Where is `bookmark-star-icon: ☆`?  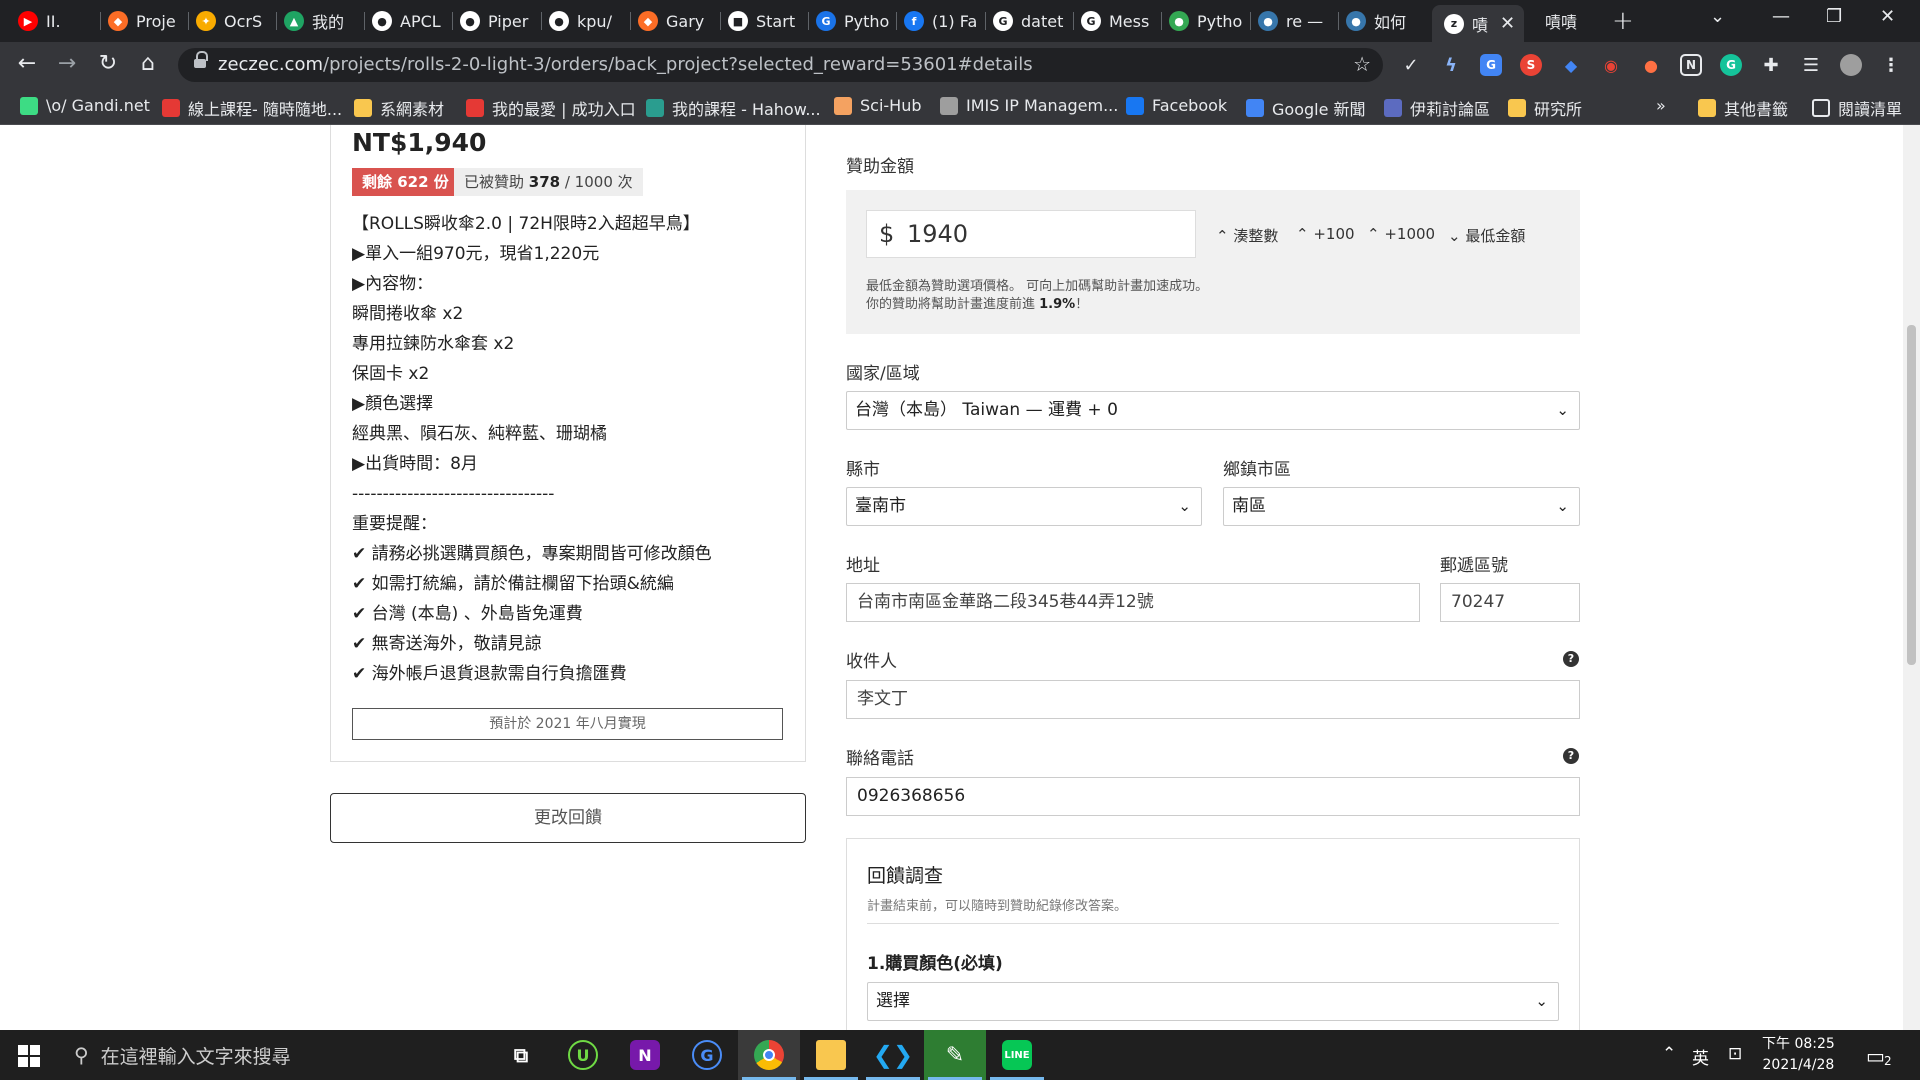 bookmark-star-icon: ☆ is located at coordinates (1362, 64).